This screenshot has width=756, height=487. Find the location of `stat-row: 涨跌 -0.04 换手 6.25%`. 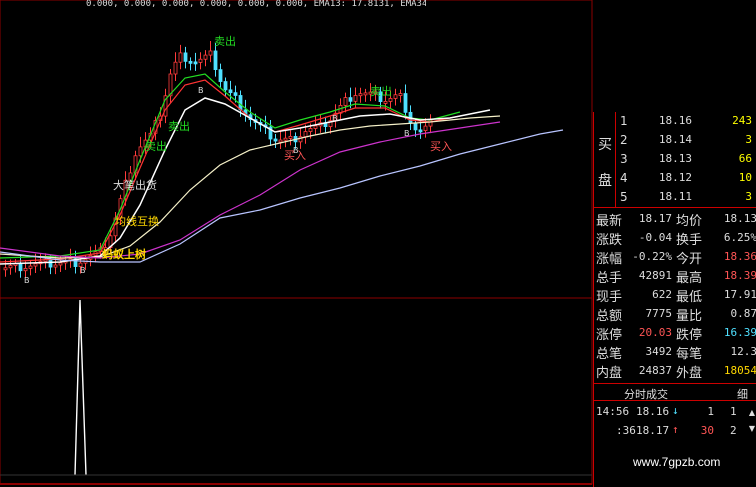

stat-row: 涨跌 -0.04 换手 6.25% is located at coordinates (675, 238).